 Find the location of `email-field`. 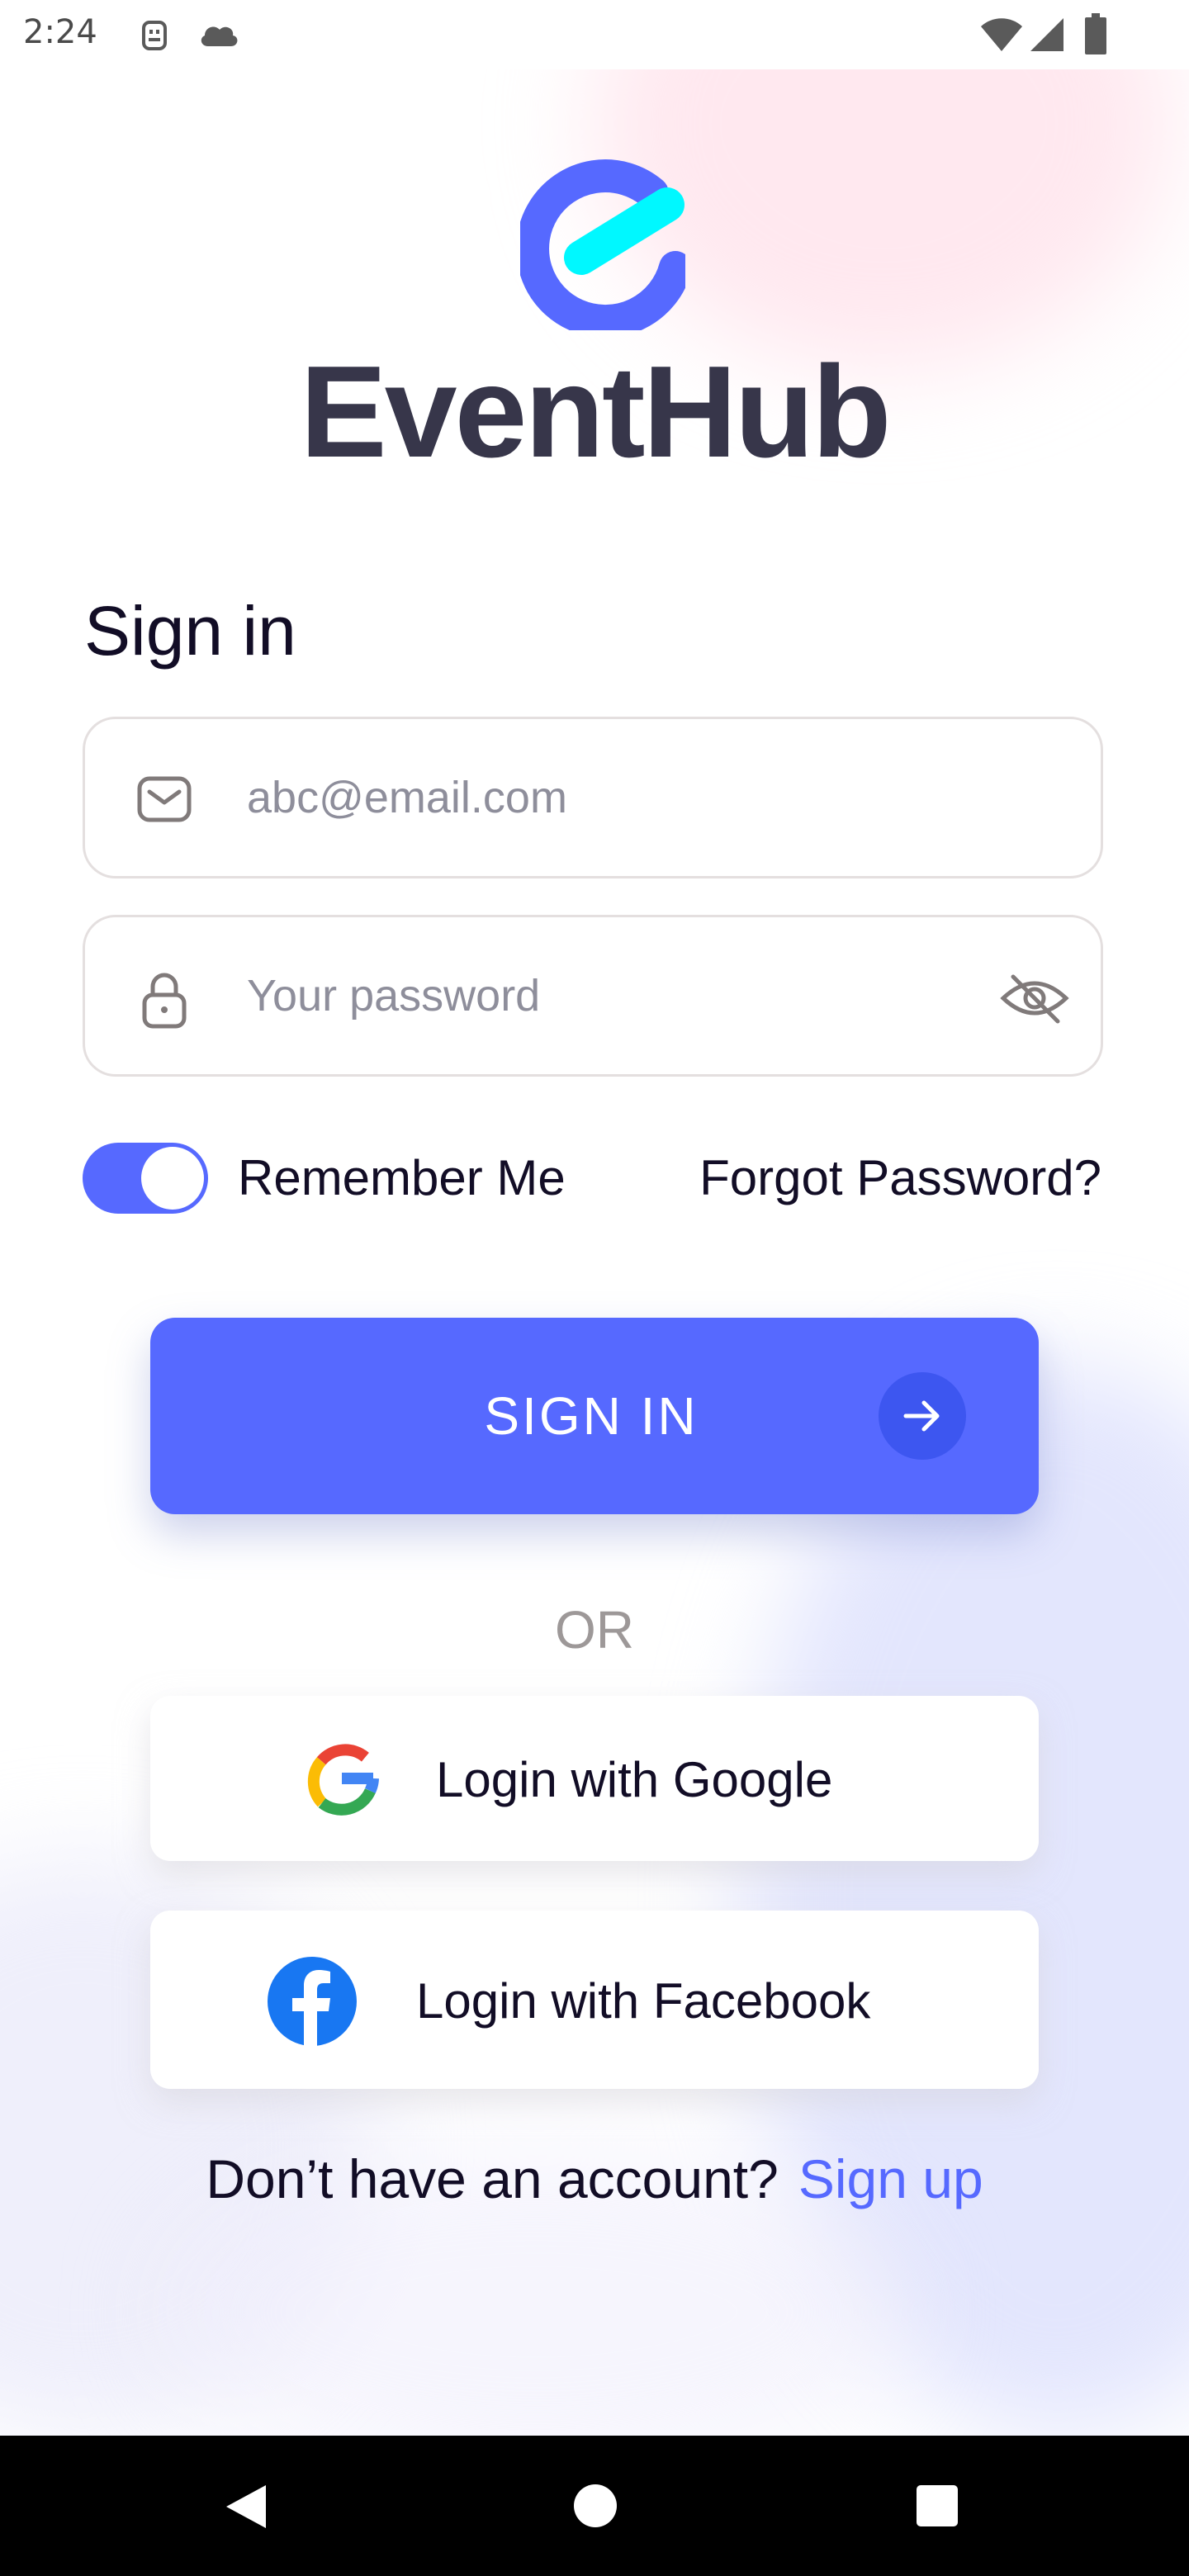

email-field is located at coordinates (593, 797).